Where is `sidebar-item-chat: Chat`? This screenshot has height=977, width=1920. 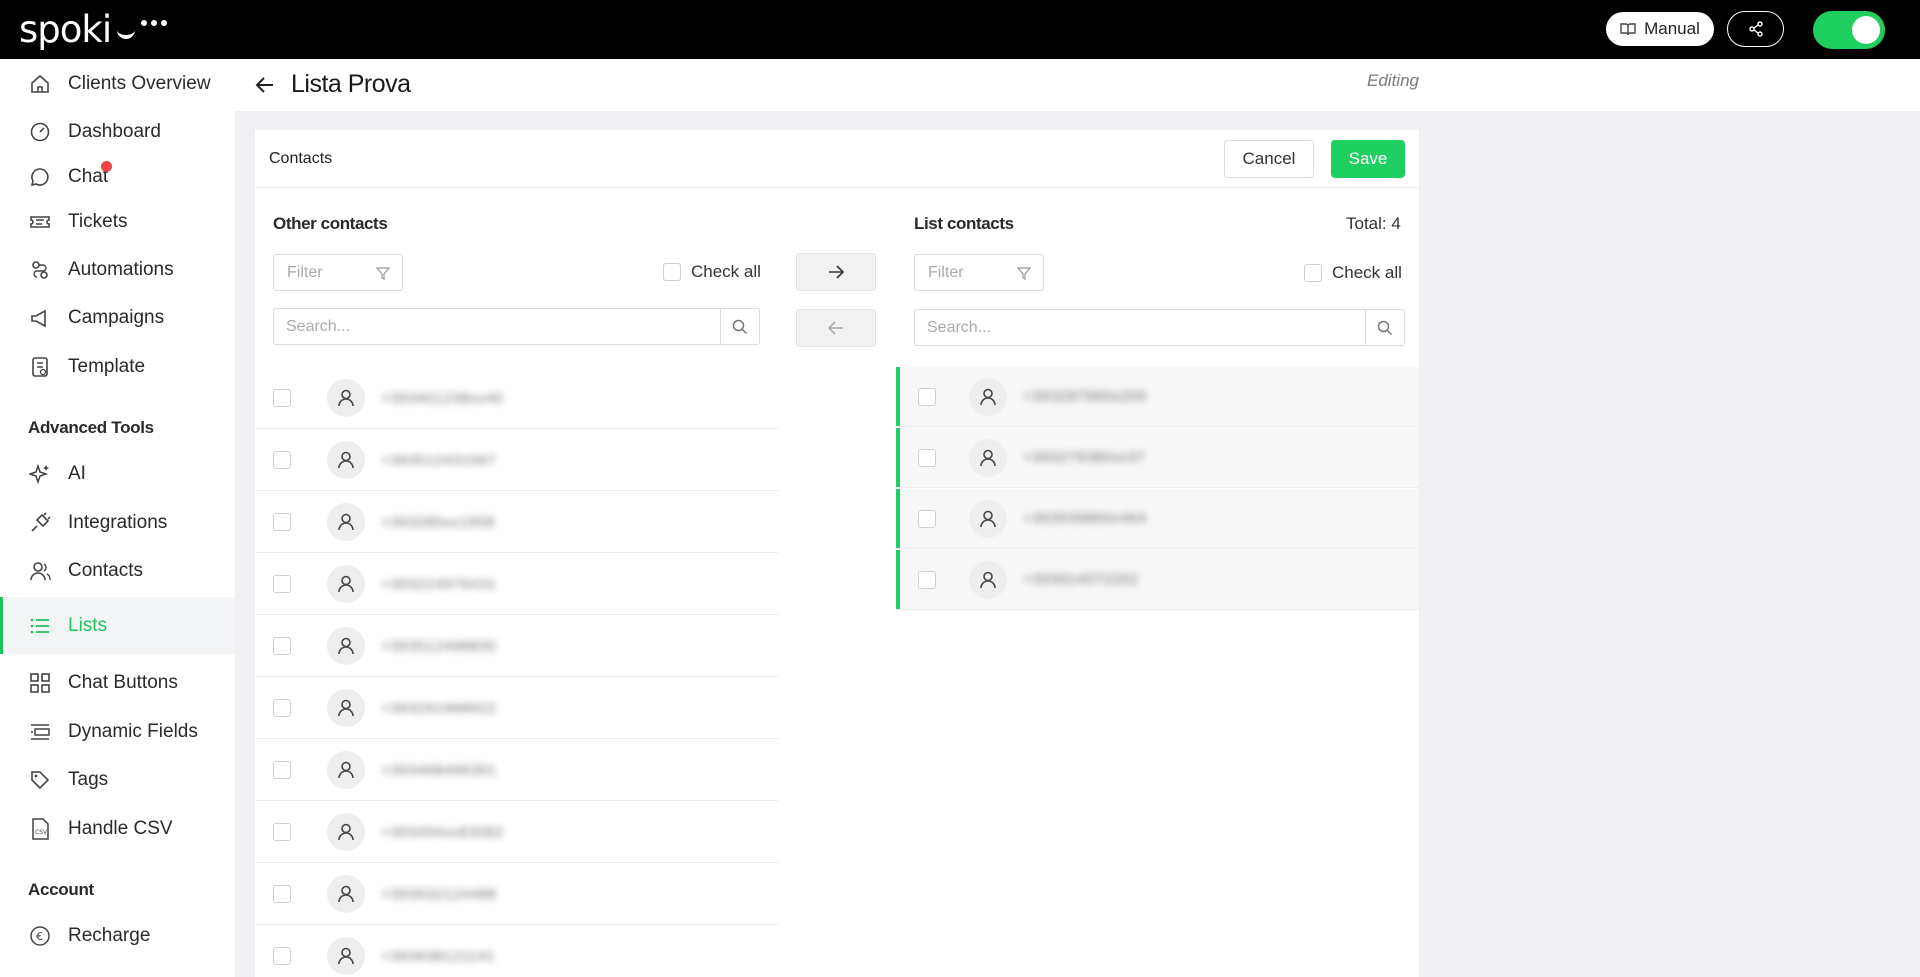
sidebar-item-chat: Chat is located at coordinates (117, 177).